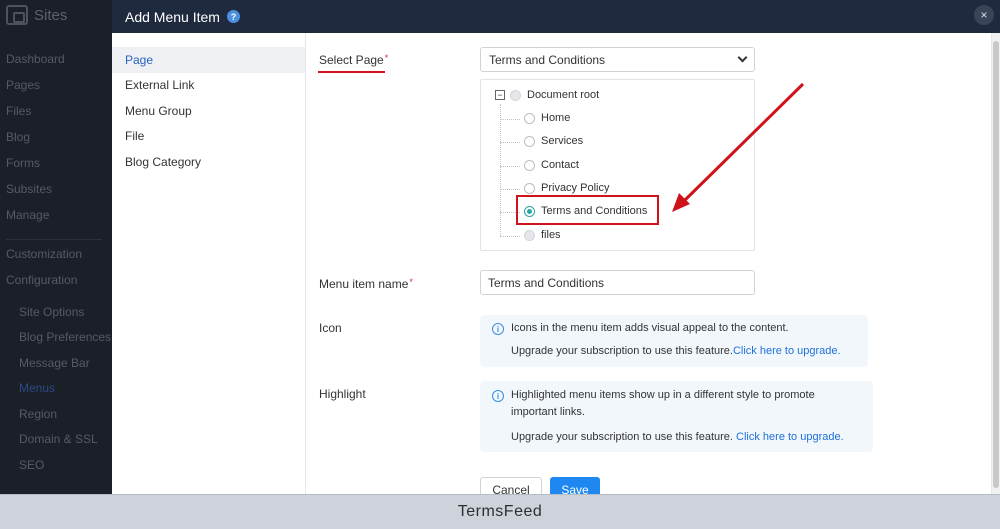  I want to click on cancel-button: Cancel, so click(511, 485).